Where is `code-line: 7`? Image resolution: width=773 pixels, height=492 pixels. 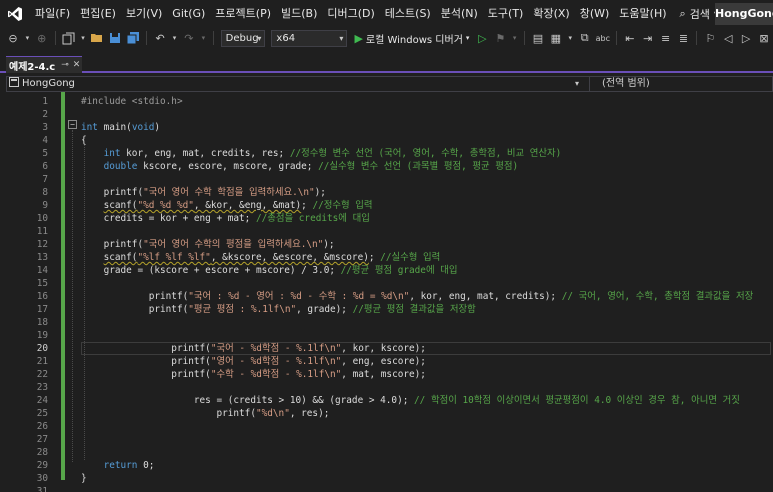
code-line: 7 is located at coordinates (389, 179).